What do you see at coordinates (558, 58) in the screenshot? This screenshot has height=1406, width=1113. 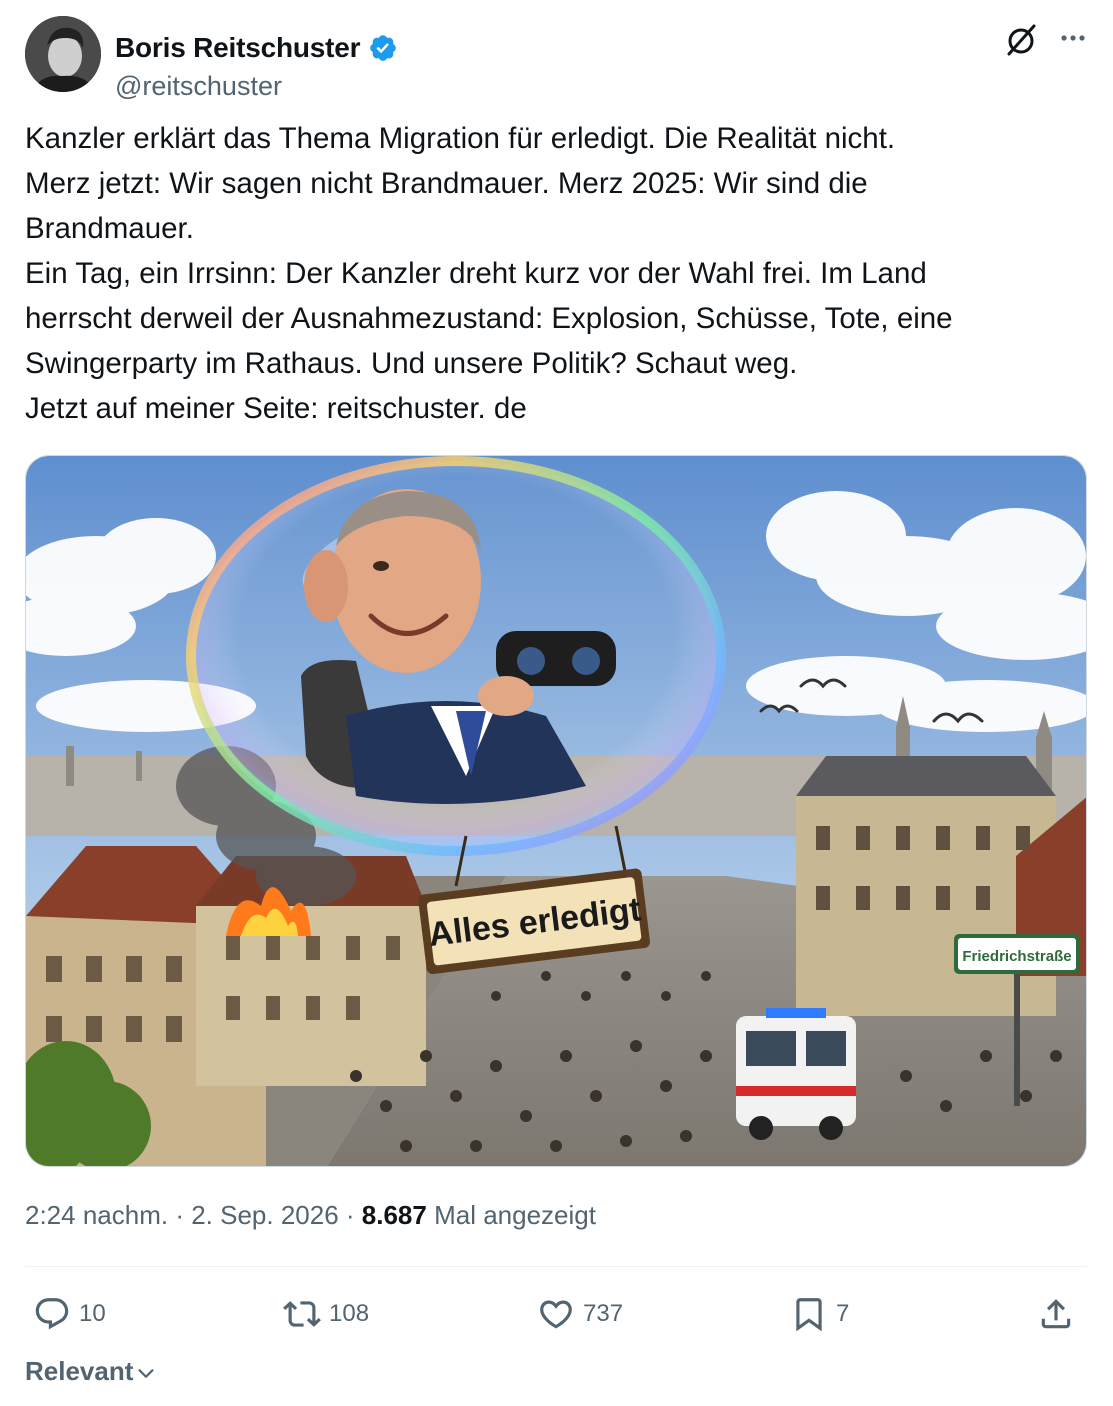 I see `tweet-header: Boris Reitschuster @reitschuster` at bounding box center [558, 58].